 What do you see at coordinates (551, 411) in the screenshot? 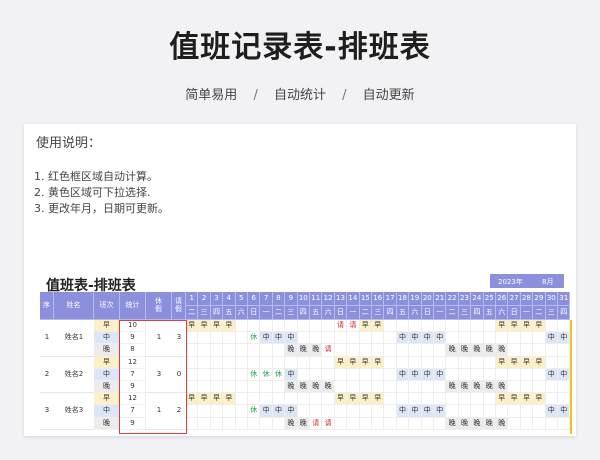
I see `schedule-cell-30: 中` at bounding box center [551, 411].